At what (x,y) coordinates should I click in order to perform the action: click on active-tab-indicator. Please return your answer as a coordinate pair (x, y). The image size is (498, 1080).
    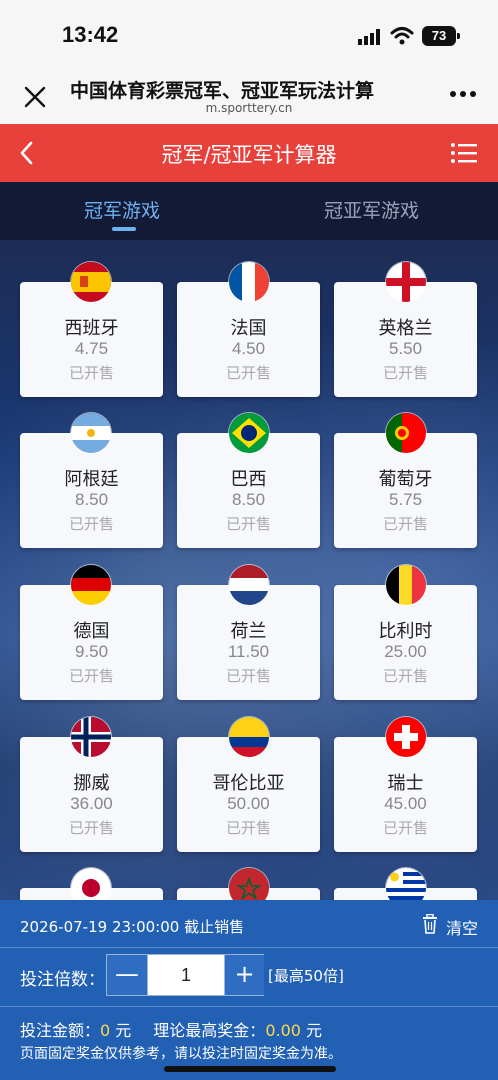
    Looking at the image, I should click on (124, 229).